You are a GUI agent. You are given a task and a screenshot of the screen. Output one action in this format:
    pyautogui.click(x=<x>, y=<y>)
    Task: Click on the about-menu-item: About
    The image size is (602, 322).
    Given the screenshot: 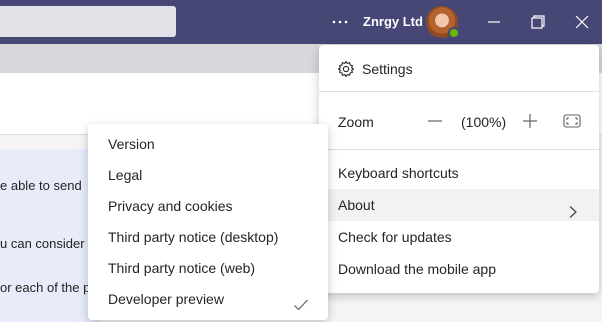 What is the action you would take?
    pyautogui.click(x=459, y=205)
    